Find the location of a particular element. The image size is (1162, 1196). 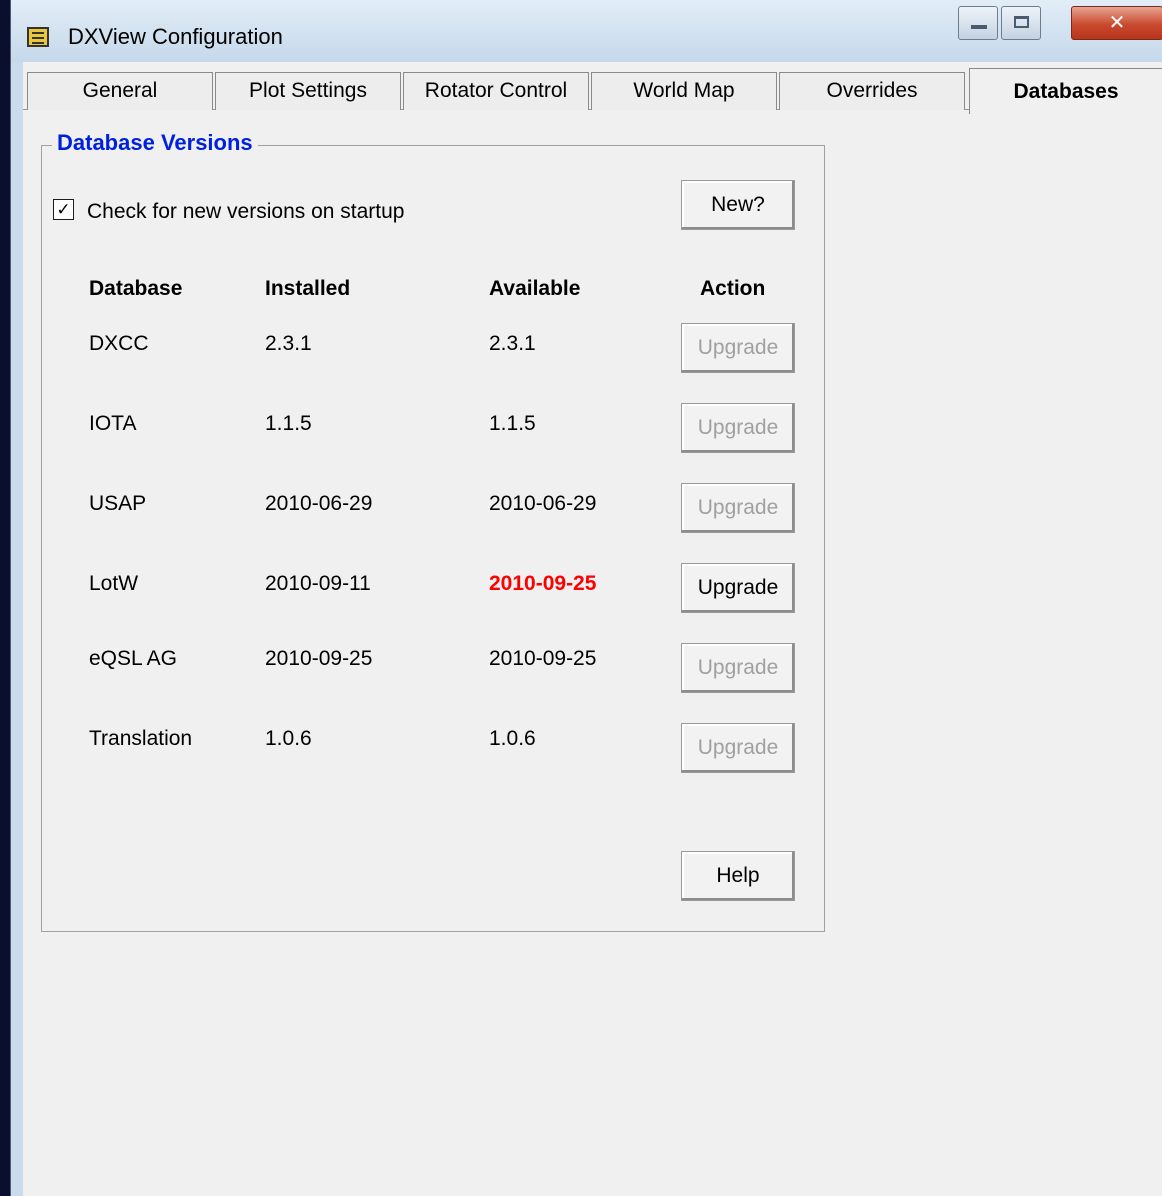

new-versions-button: New? is located at coordinates (738, 205).